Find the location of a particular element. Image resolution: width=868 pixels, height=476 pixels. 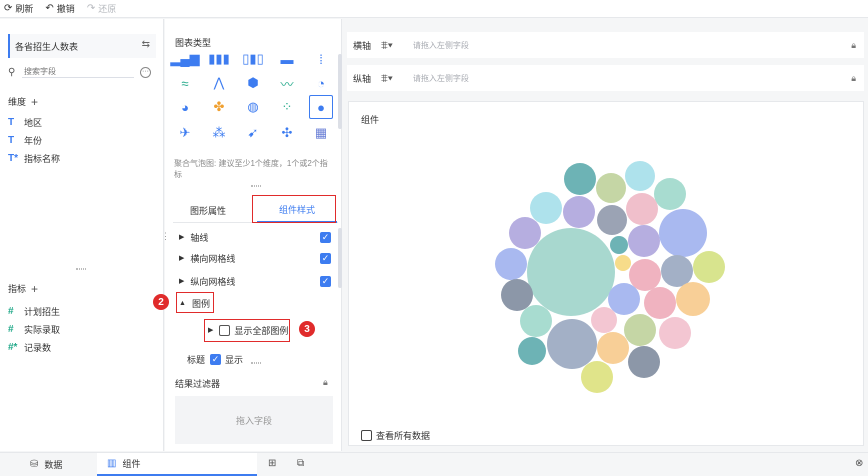

add-component-icon: ⧉ is located at coordinates (300, 463).